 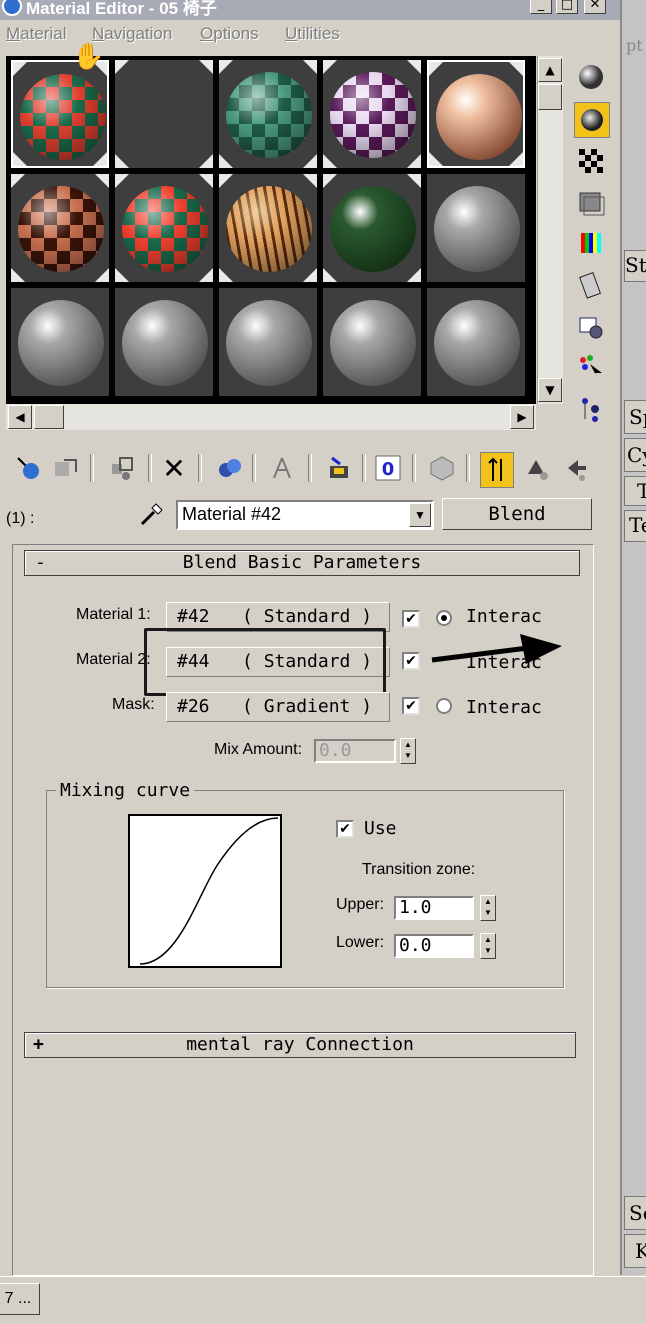 I want to click on strip-box-5: Te, so click(x=635, y=526).